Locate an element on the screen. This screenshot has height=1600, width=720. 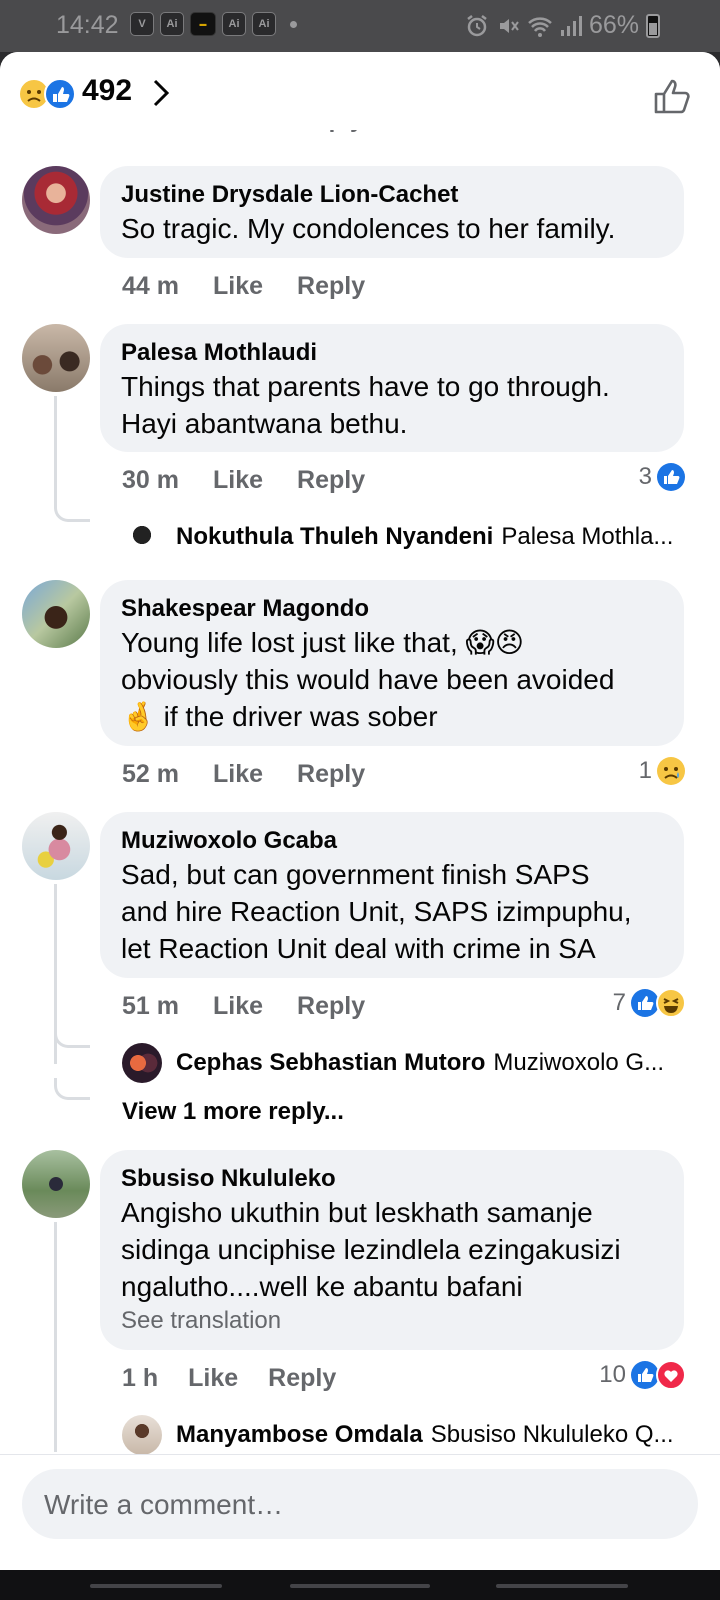
sad-reaction-icon is located at coordinates (671, 771).